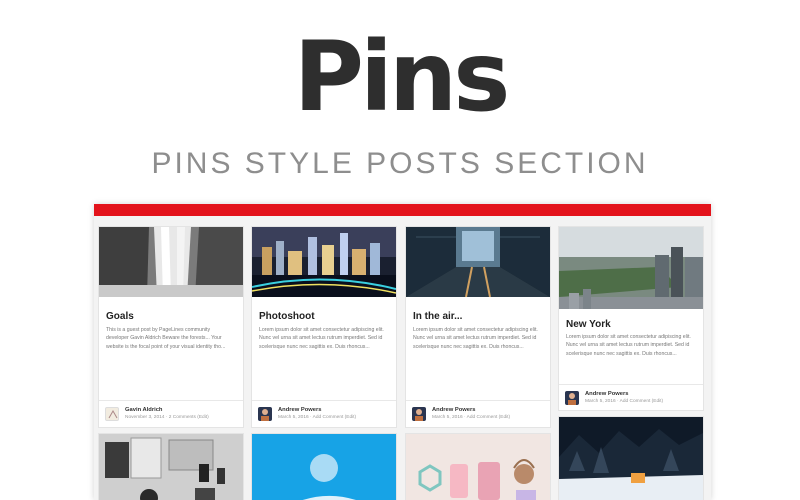 This screenshot has width=800, height=500. Describe the element at coordinates (287, 316) in the screenshot. I see `card-title: Photoshoot` at that location.